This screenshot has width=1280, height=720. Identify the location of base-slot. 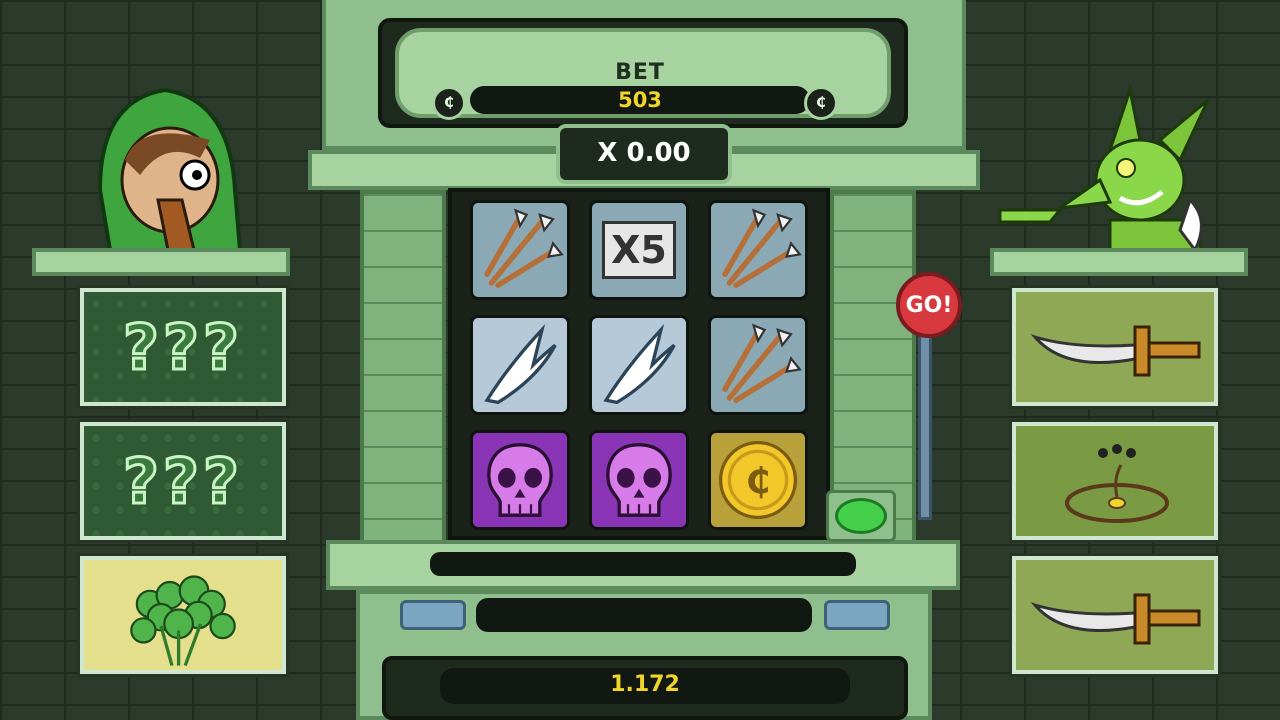
(644, 615).